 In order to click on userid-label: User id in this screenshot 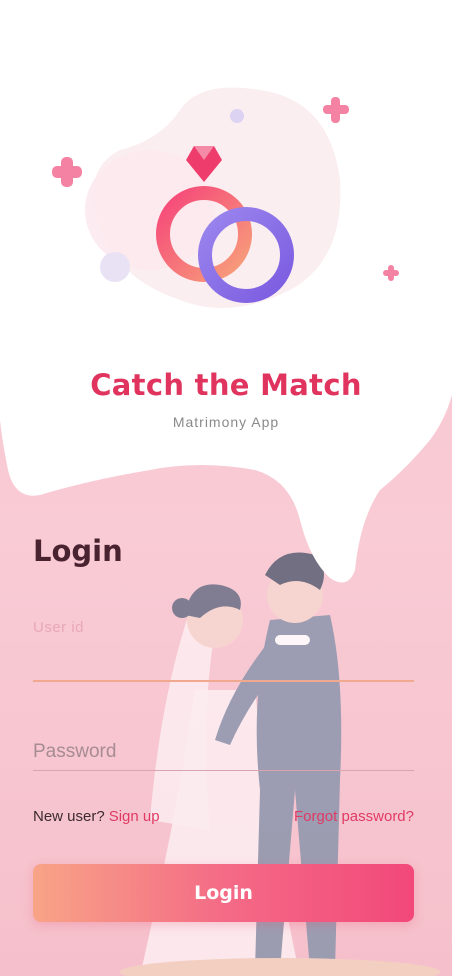, I will do `click(59, 627)`.